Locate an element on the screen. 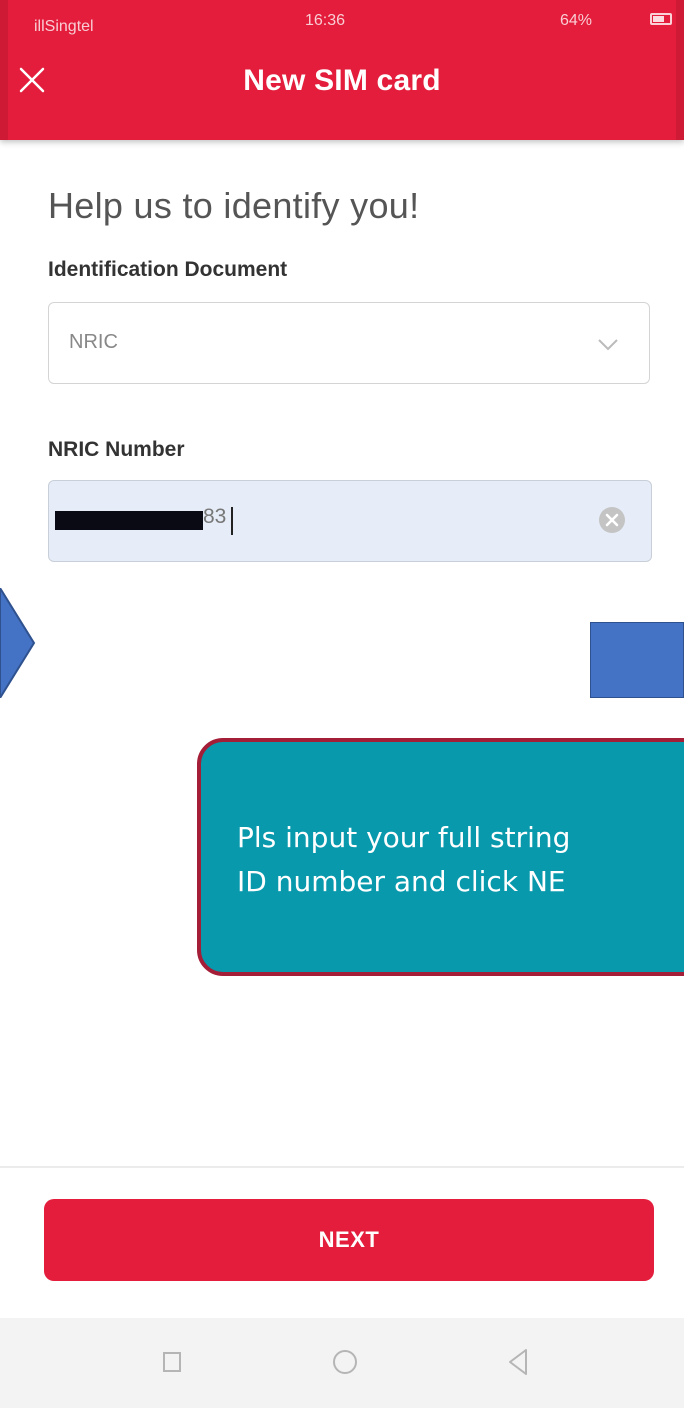  identification-document-select: NRIC is located at coordinates (349, 343).